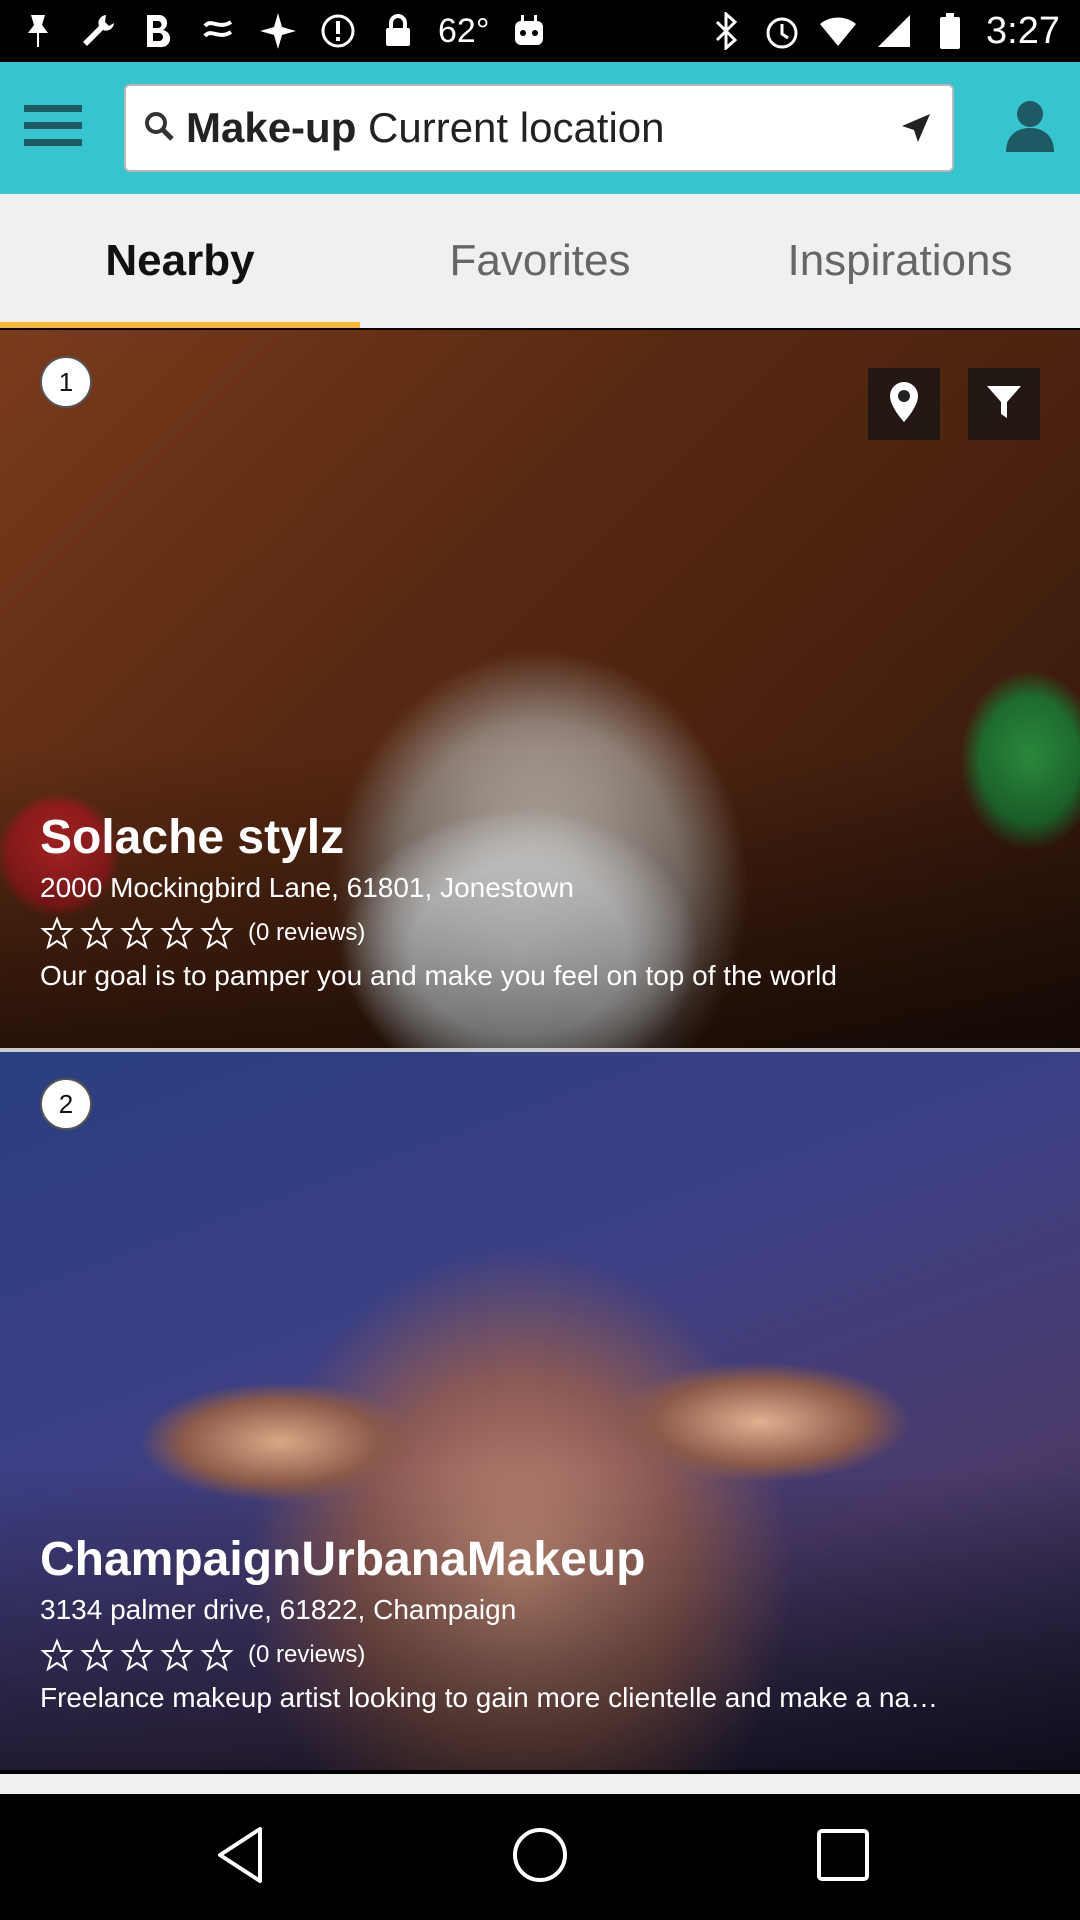  I want to click on tab-bar: Nearby Favorites Inspirations, so click(540, 261).